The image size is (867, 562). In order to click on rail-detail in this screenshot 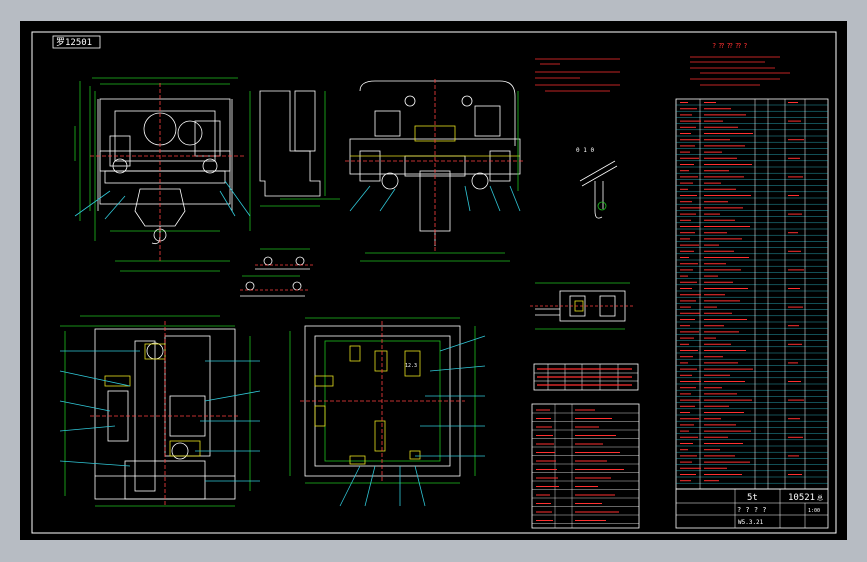, I will do `click(277, 272)`.